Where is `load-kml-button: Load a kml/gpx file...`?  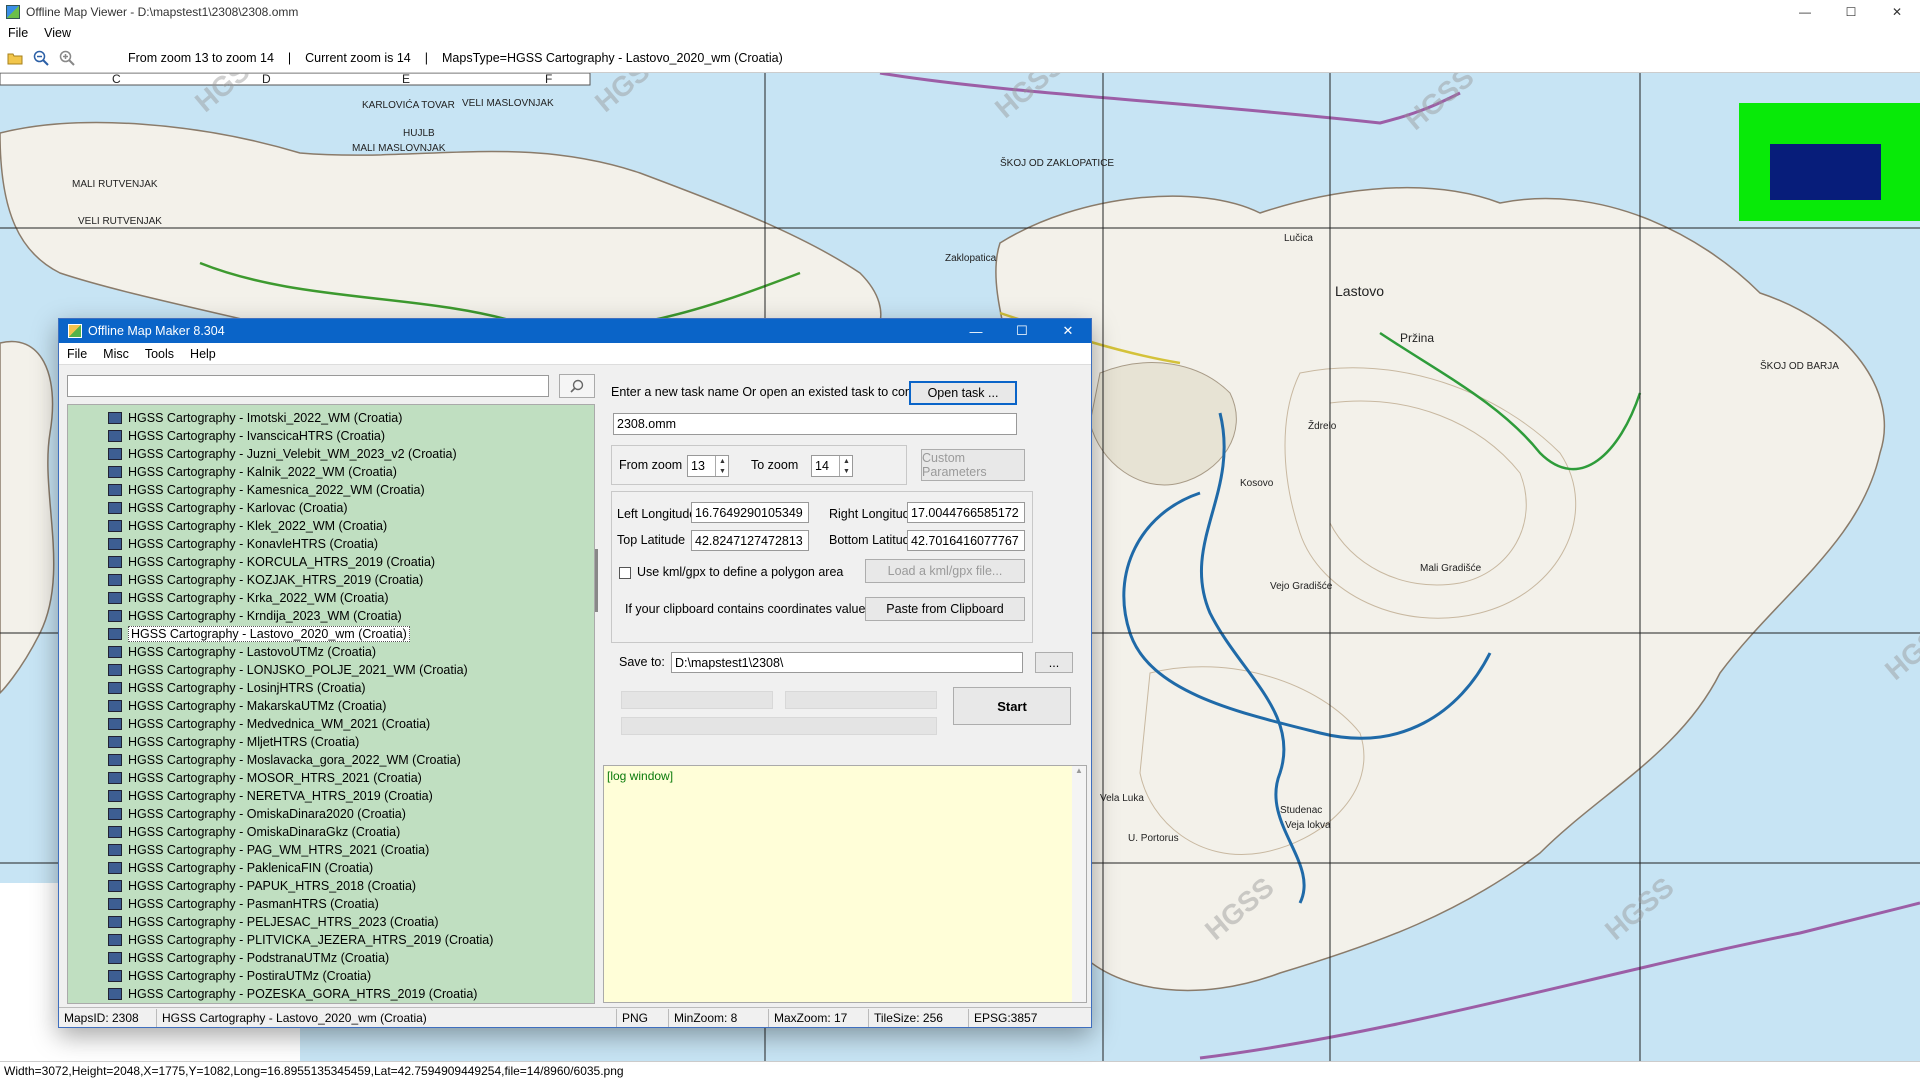
load-kml-button: Load a kml/gpx file... is located at coordinates (945, 571).